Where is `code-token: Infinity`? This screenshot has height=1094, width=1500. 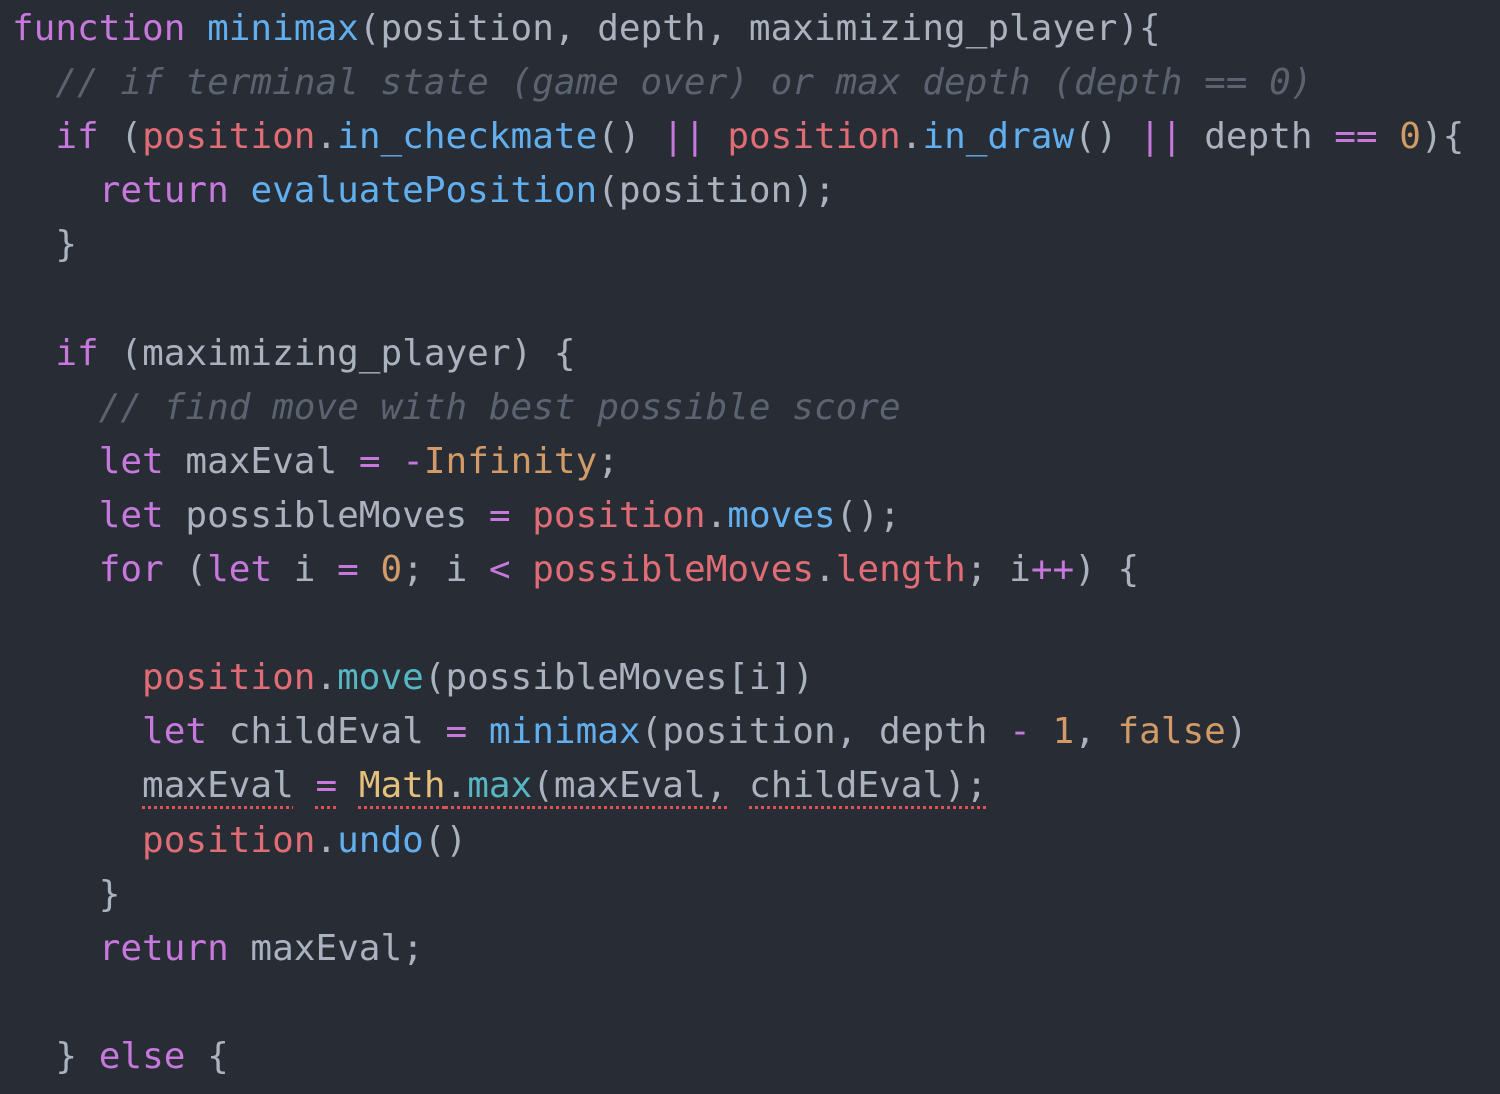
code-token: Infinity is located at coordinates (510, 461).